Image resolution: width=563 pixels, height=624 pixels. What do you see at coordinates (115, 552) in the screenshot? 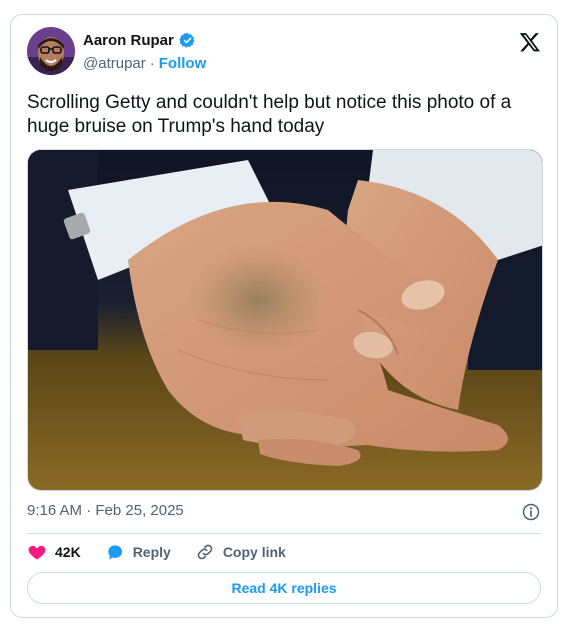
I see `reply-bubble-icon` at bounding box center [115, 552].